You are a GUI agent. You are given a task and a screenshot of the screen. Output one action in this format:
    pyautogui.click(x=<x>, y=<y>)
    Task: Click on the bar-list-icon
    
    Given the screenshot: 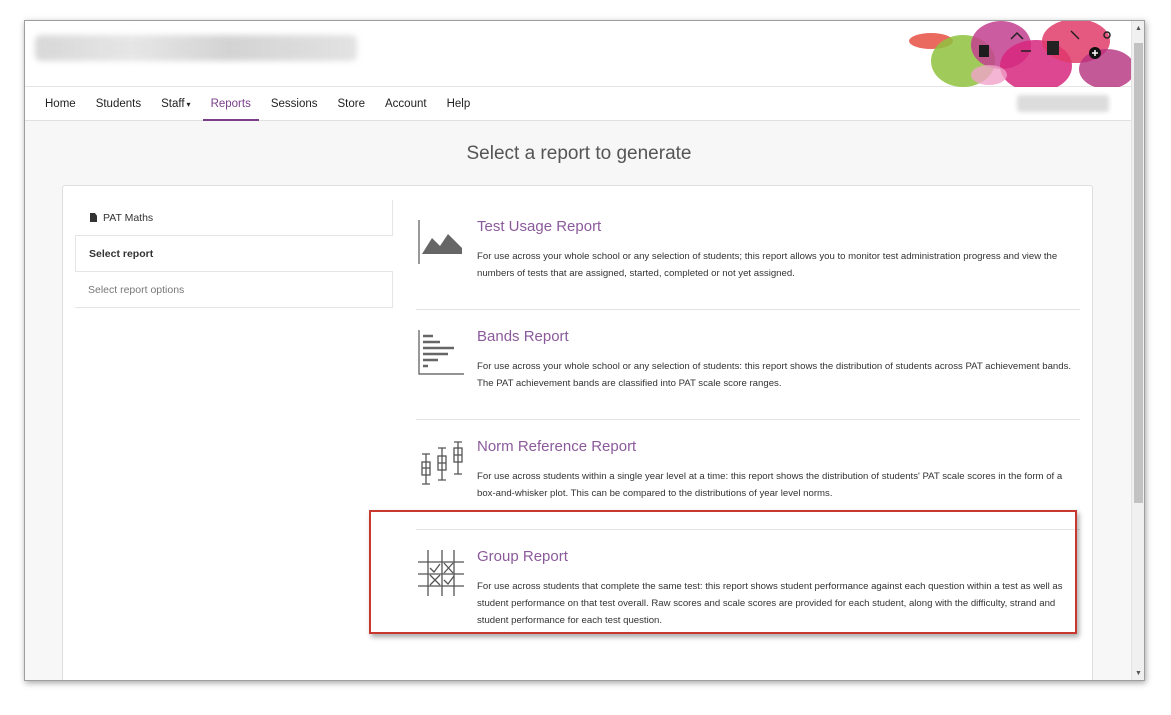 What is the action you would take?
    pyautogui.click(x=441, y=352)
    